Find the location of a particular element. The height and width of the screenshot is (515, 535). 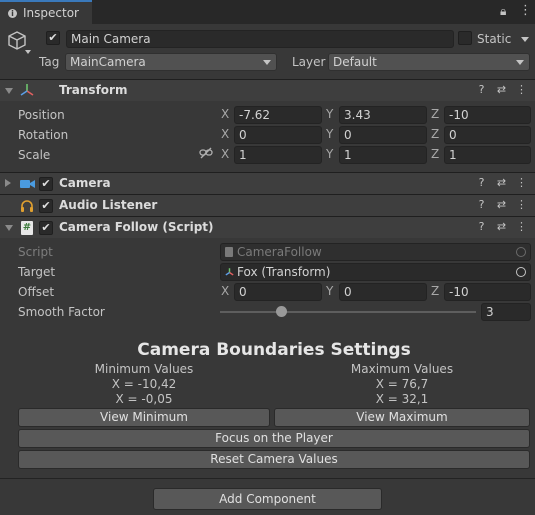

position-label: Position is located at coordinates (41, 115).